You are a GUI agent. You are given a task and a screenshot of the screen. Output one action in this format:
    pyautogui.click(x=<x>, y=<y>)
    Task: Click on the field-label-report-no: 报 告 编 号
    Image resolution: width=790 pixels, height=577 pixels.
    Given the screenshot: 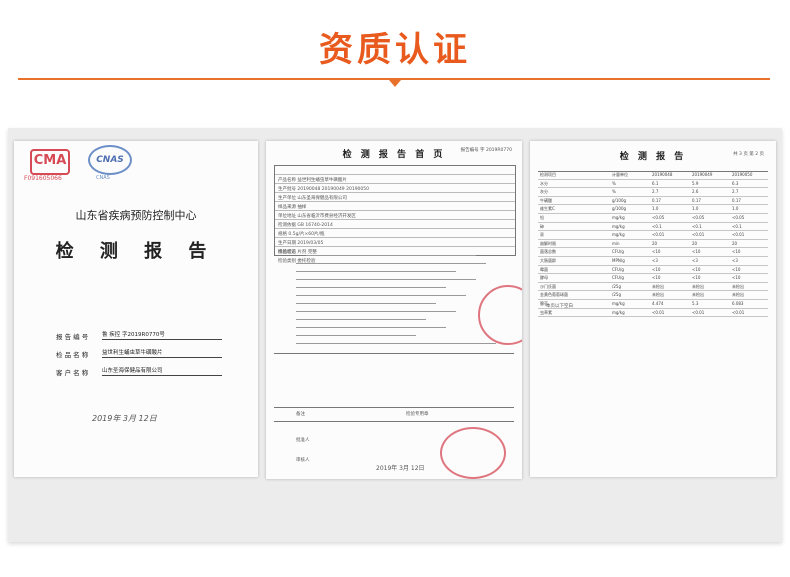 What is the action you would take?
    pyautogui.click(x=72, y=337)
    